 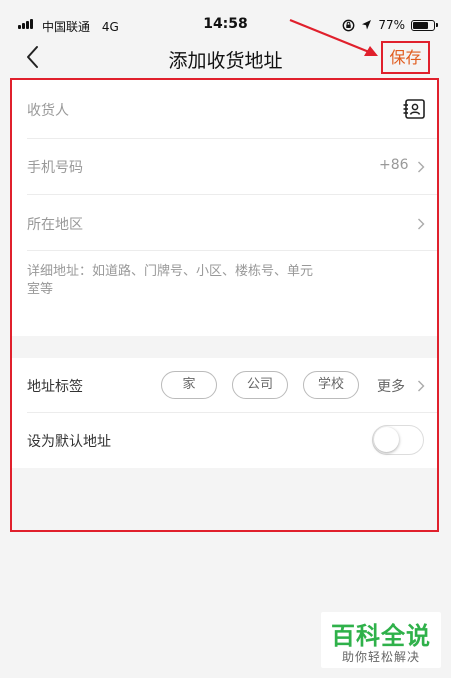 What do you see at coordinates (331, 385) in the screenshot?
I see `tag-school-button: 学校` at bounding box center [331, 385].